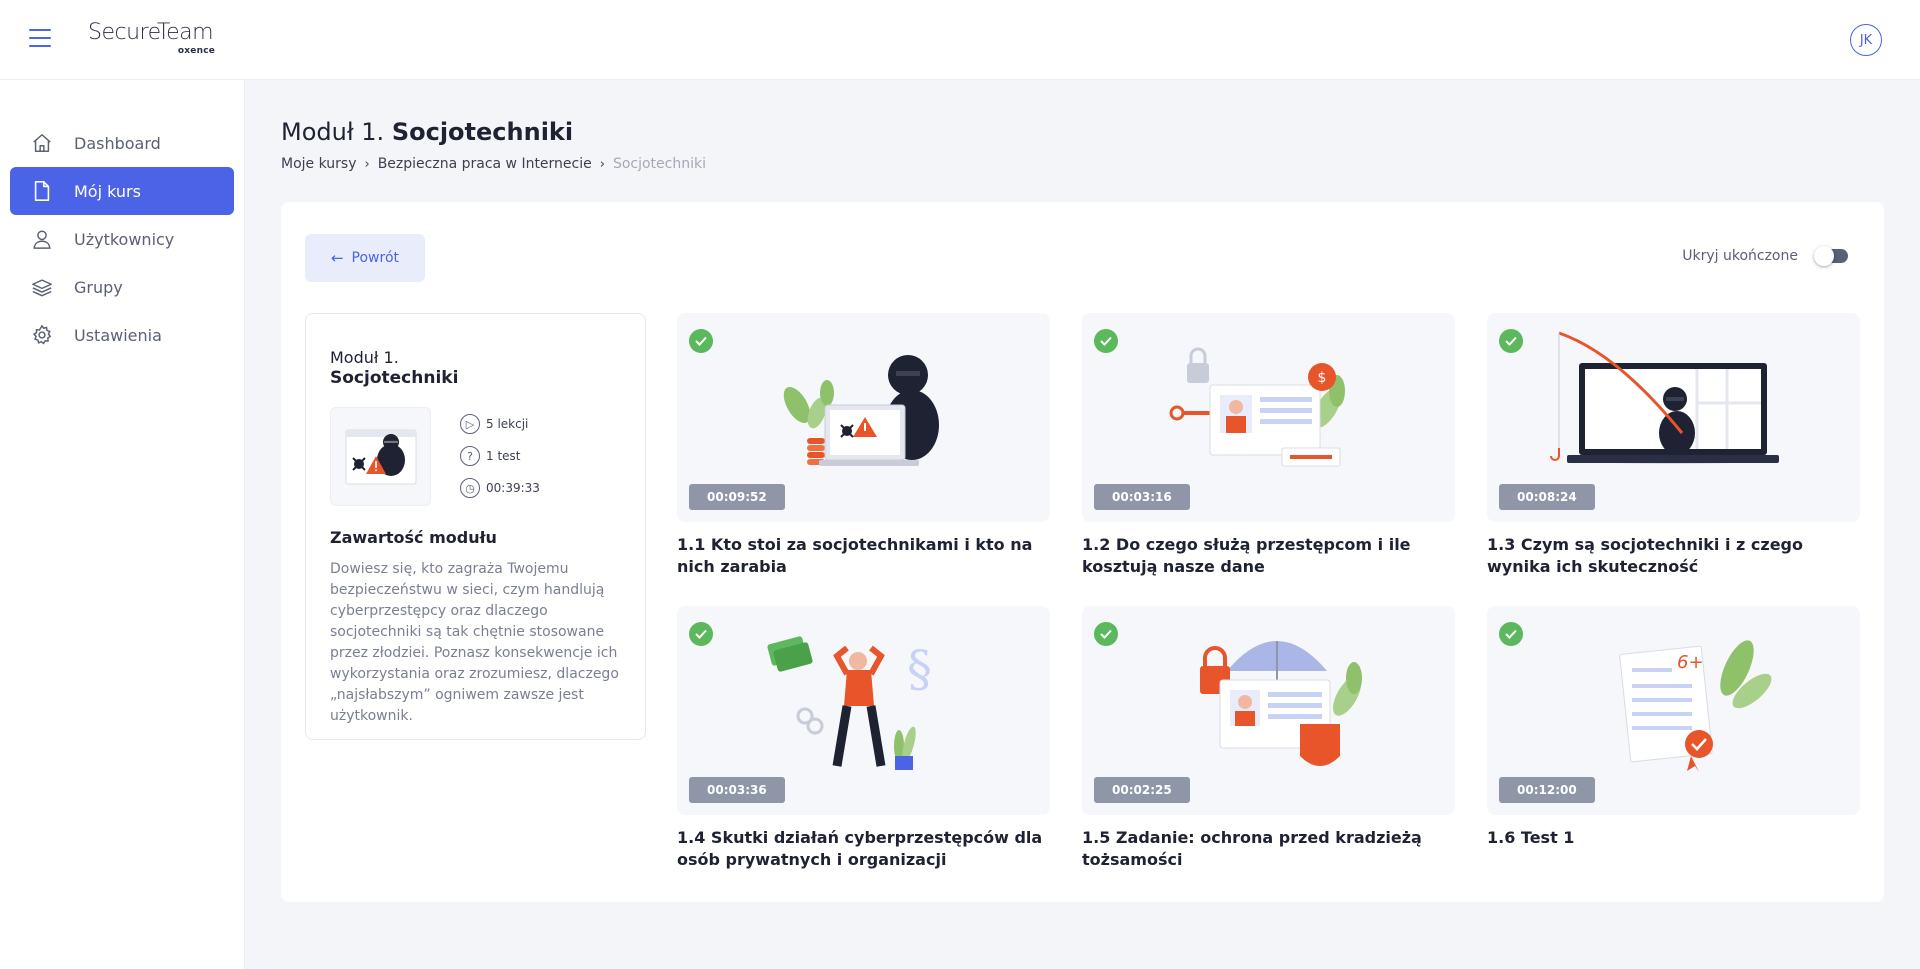 Image resolution: width=1920 pixels, height=969 pixels. Describe the element at coordinates (1690, 662) in the screenshot. I see `svg-text: 6+` at that location.